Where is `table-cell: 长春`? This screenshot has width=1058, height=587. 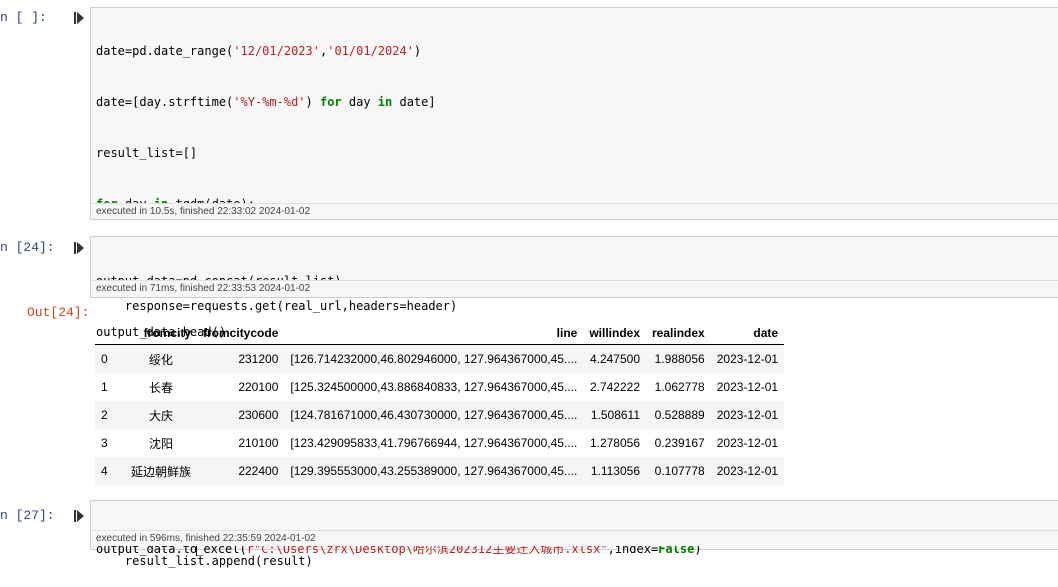
table-cell: 长春 is located at coordinates (161, 387).